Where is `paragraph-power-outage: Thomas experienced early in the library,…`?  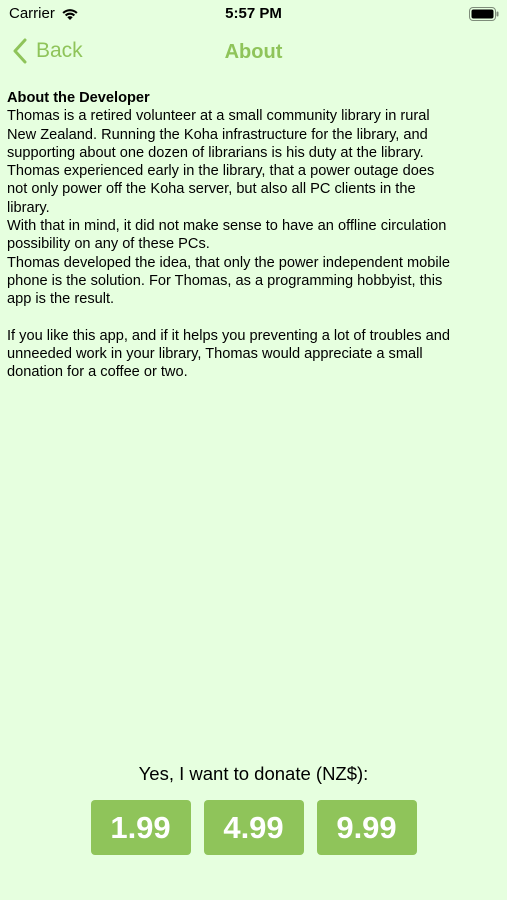 paragraph-power-outage: Thomas experienced early in the library,… is located at coordinates (221, 189).